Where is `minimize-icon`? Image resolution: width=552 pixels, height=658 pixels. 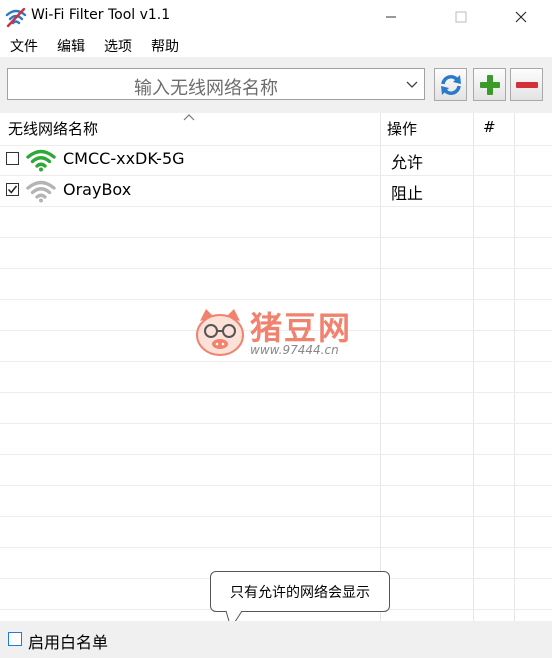
minimize-icon is located at coordinates (391, 16).